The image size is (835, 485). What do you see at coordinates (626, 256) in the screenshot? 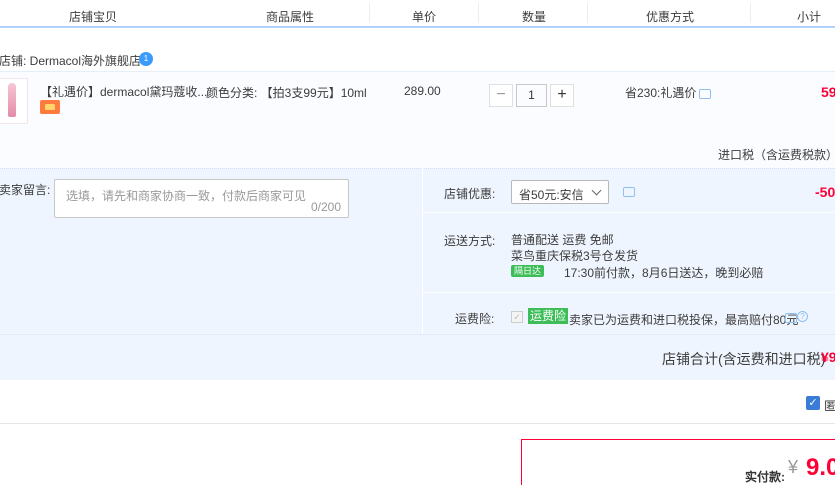
I see `shipping-dispatch: 发货` at bounding box center [626, 256].